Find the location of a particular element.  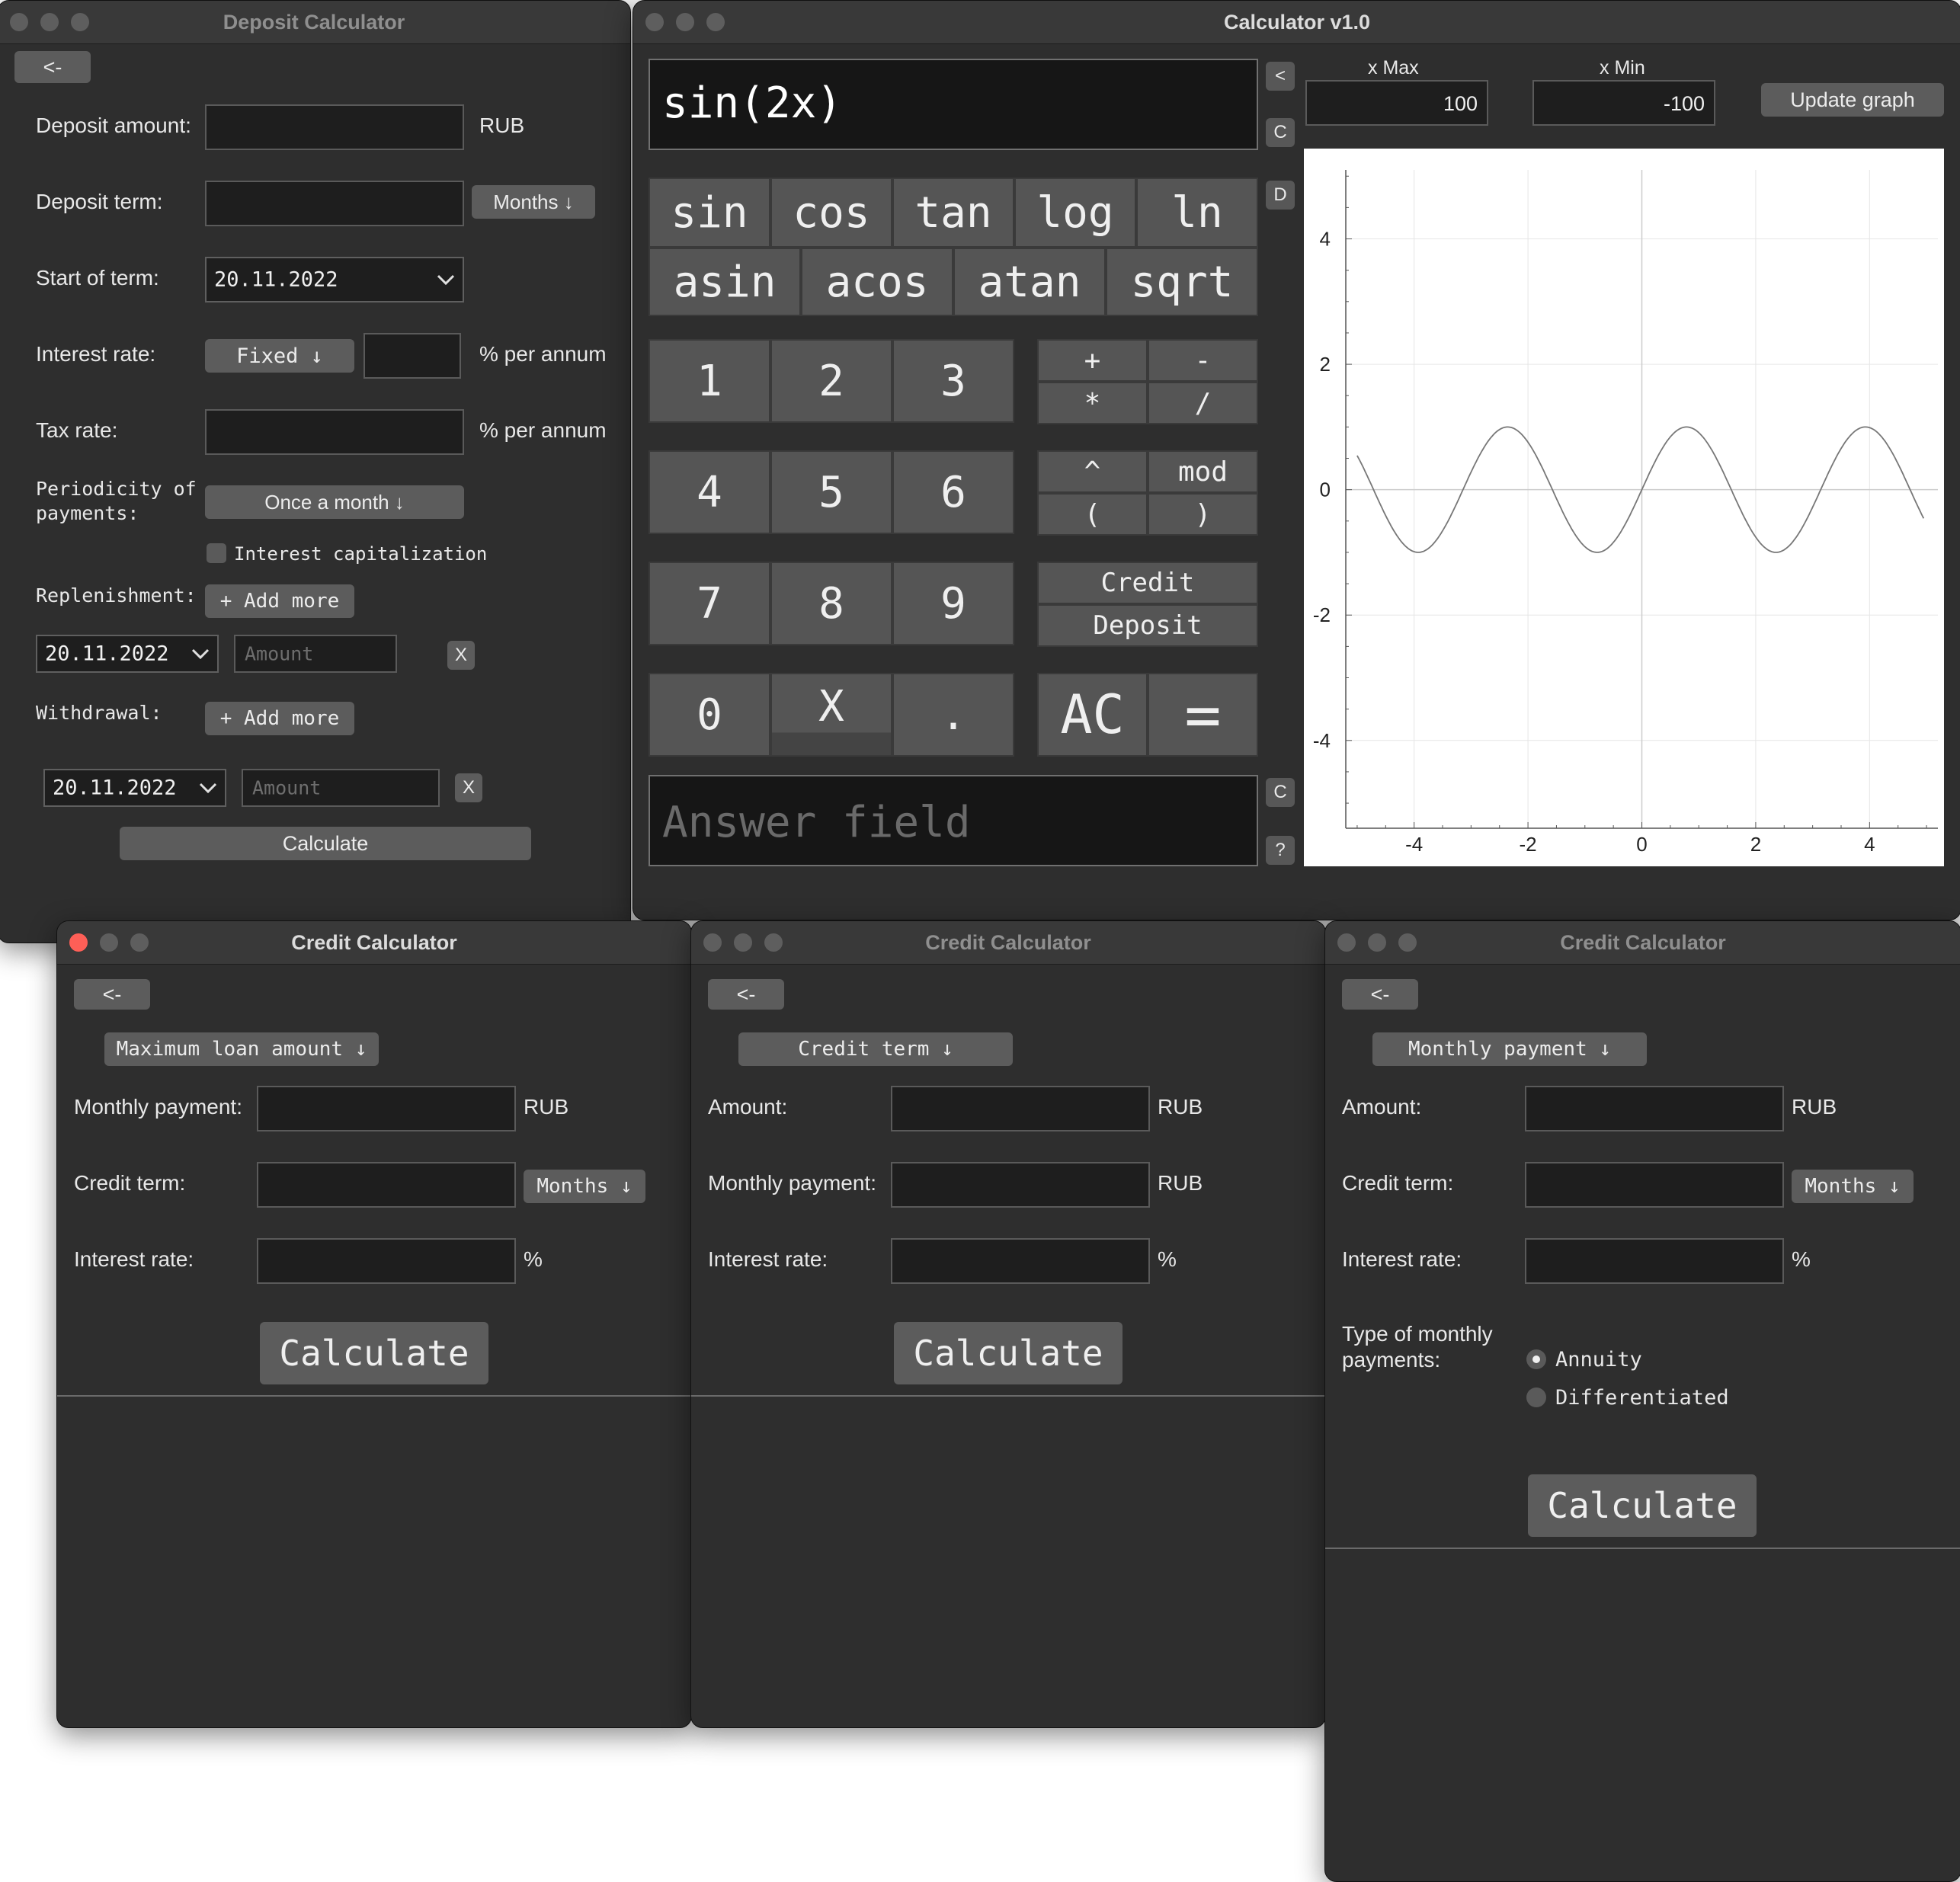

deposit-term-input is located at coordinates (334, 203).